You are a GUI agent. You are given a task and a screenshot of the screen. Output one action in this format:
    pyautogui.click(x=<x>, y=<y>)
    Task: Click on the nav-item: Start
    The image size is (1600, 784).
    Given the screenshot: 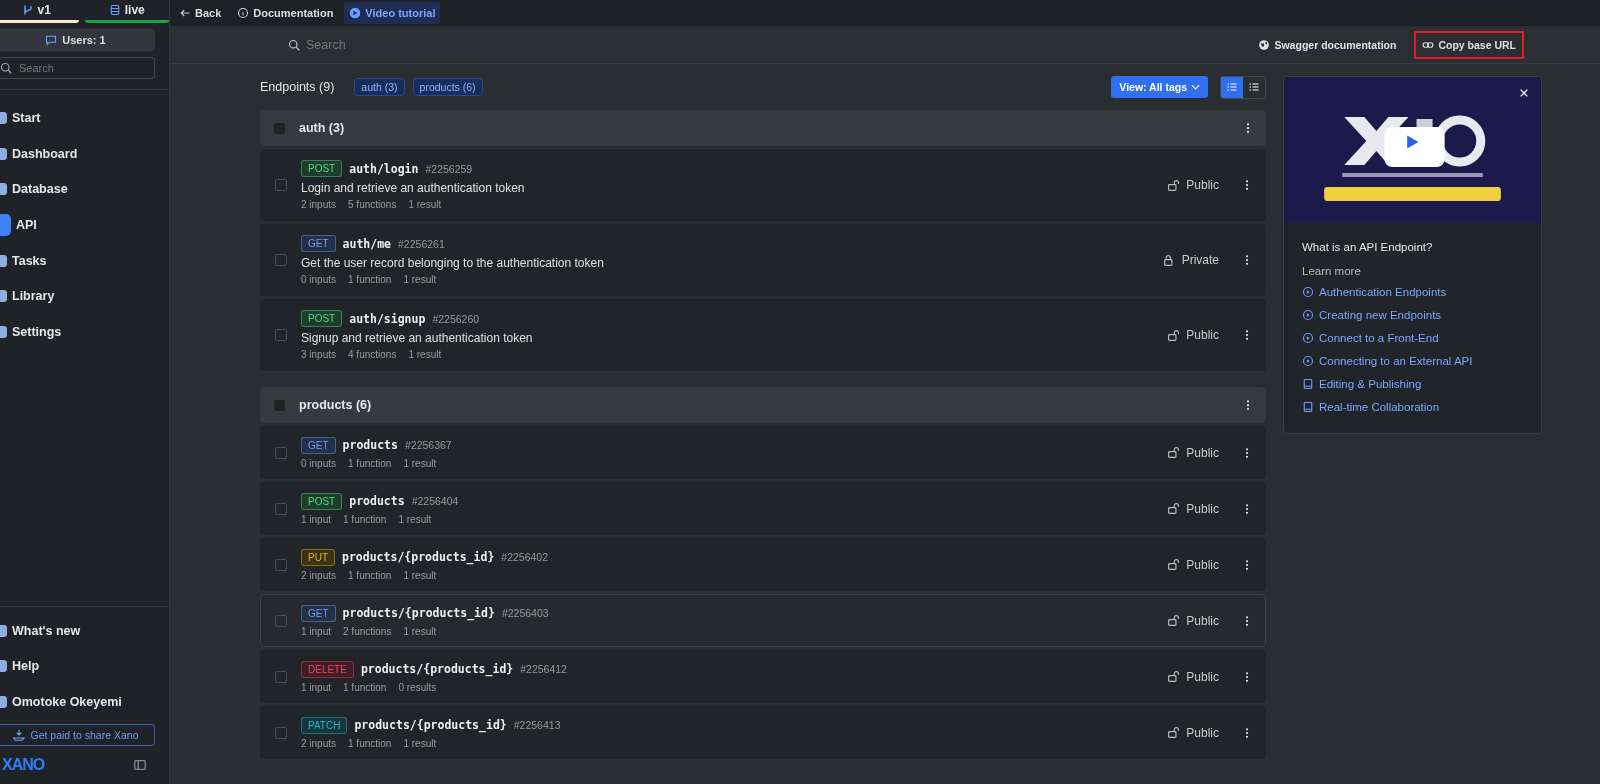 What is the action you would take?
    pyautogui.click(x=84, y=118)
    